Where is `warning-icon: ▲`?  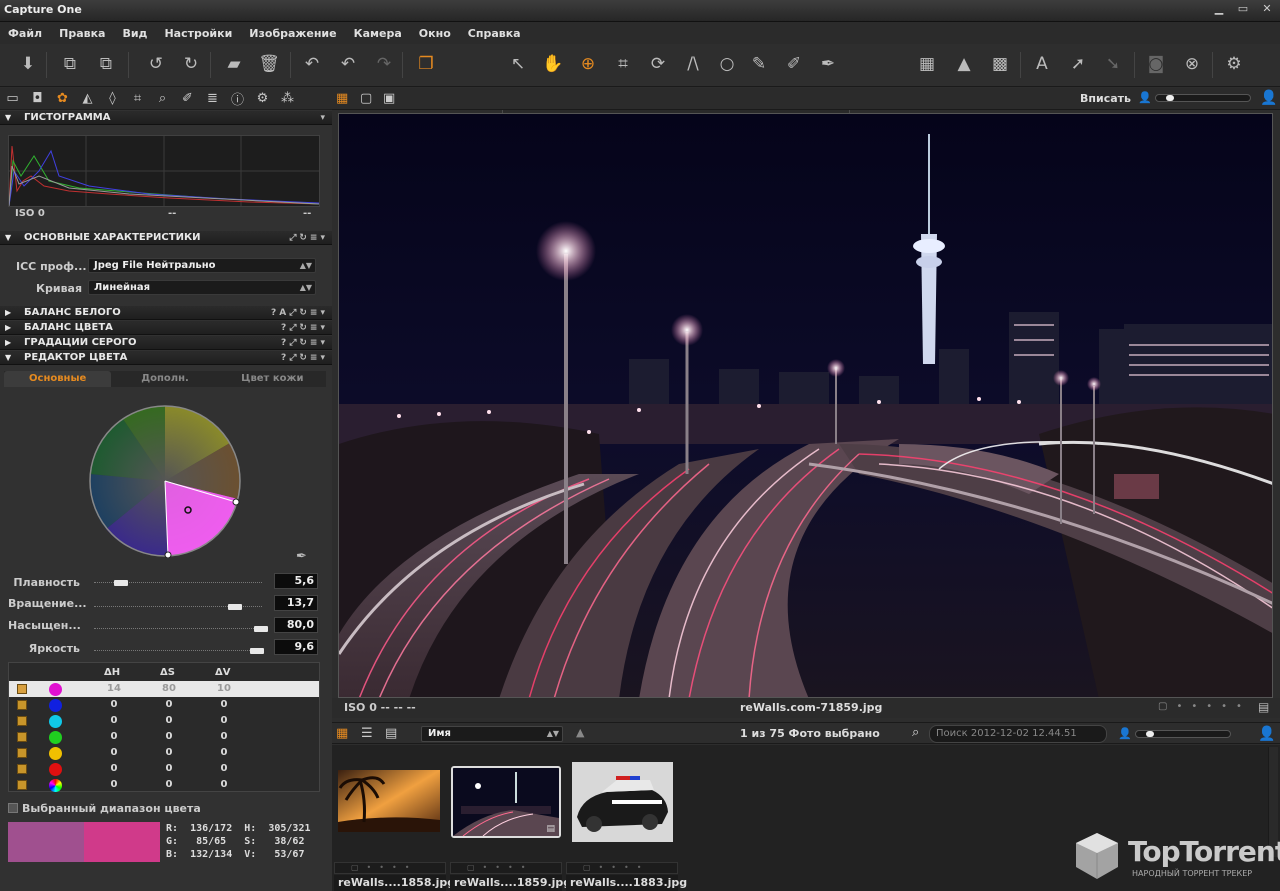
warning-icon: ▲ is located at coordinates (964, 64).